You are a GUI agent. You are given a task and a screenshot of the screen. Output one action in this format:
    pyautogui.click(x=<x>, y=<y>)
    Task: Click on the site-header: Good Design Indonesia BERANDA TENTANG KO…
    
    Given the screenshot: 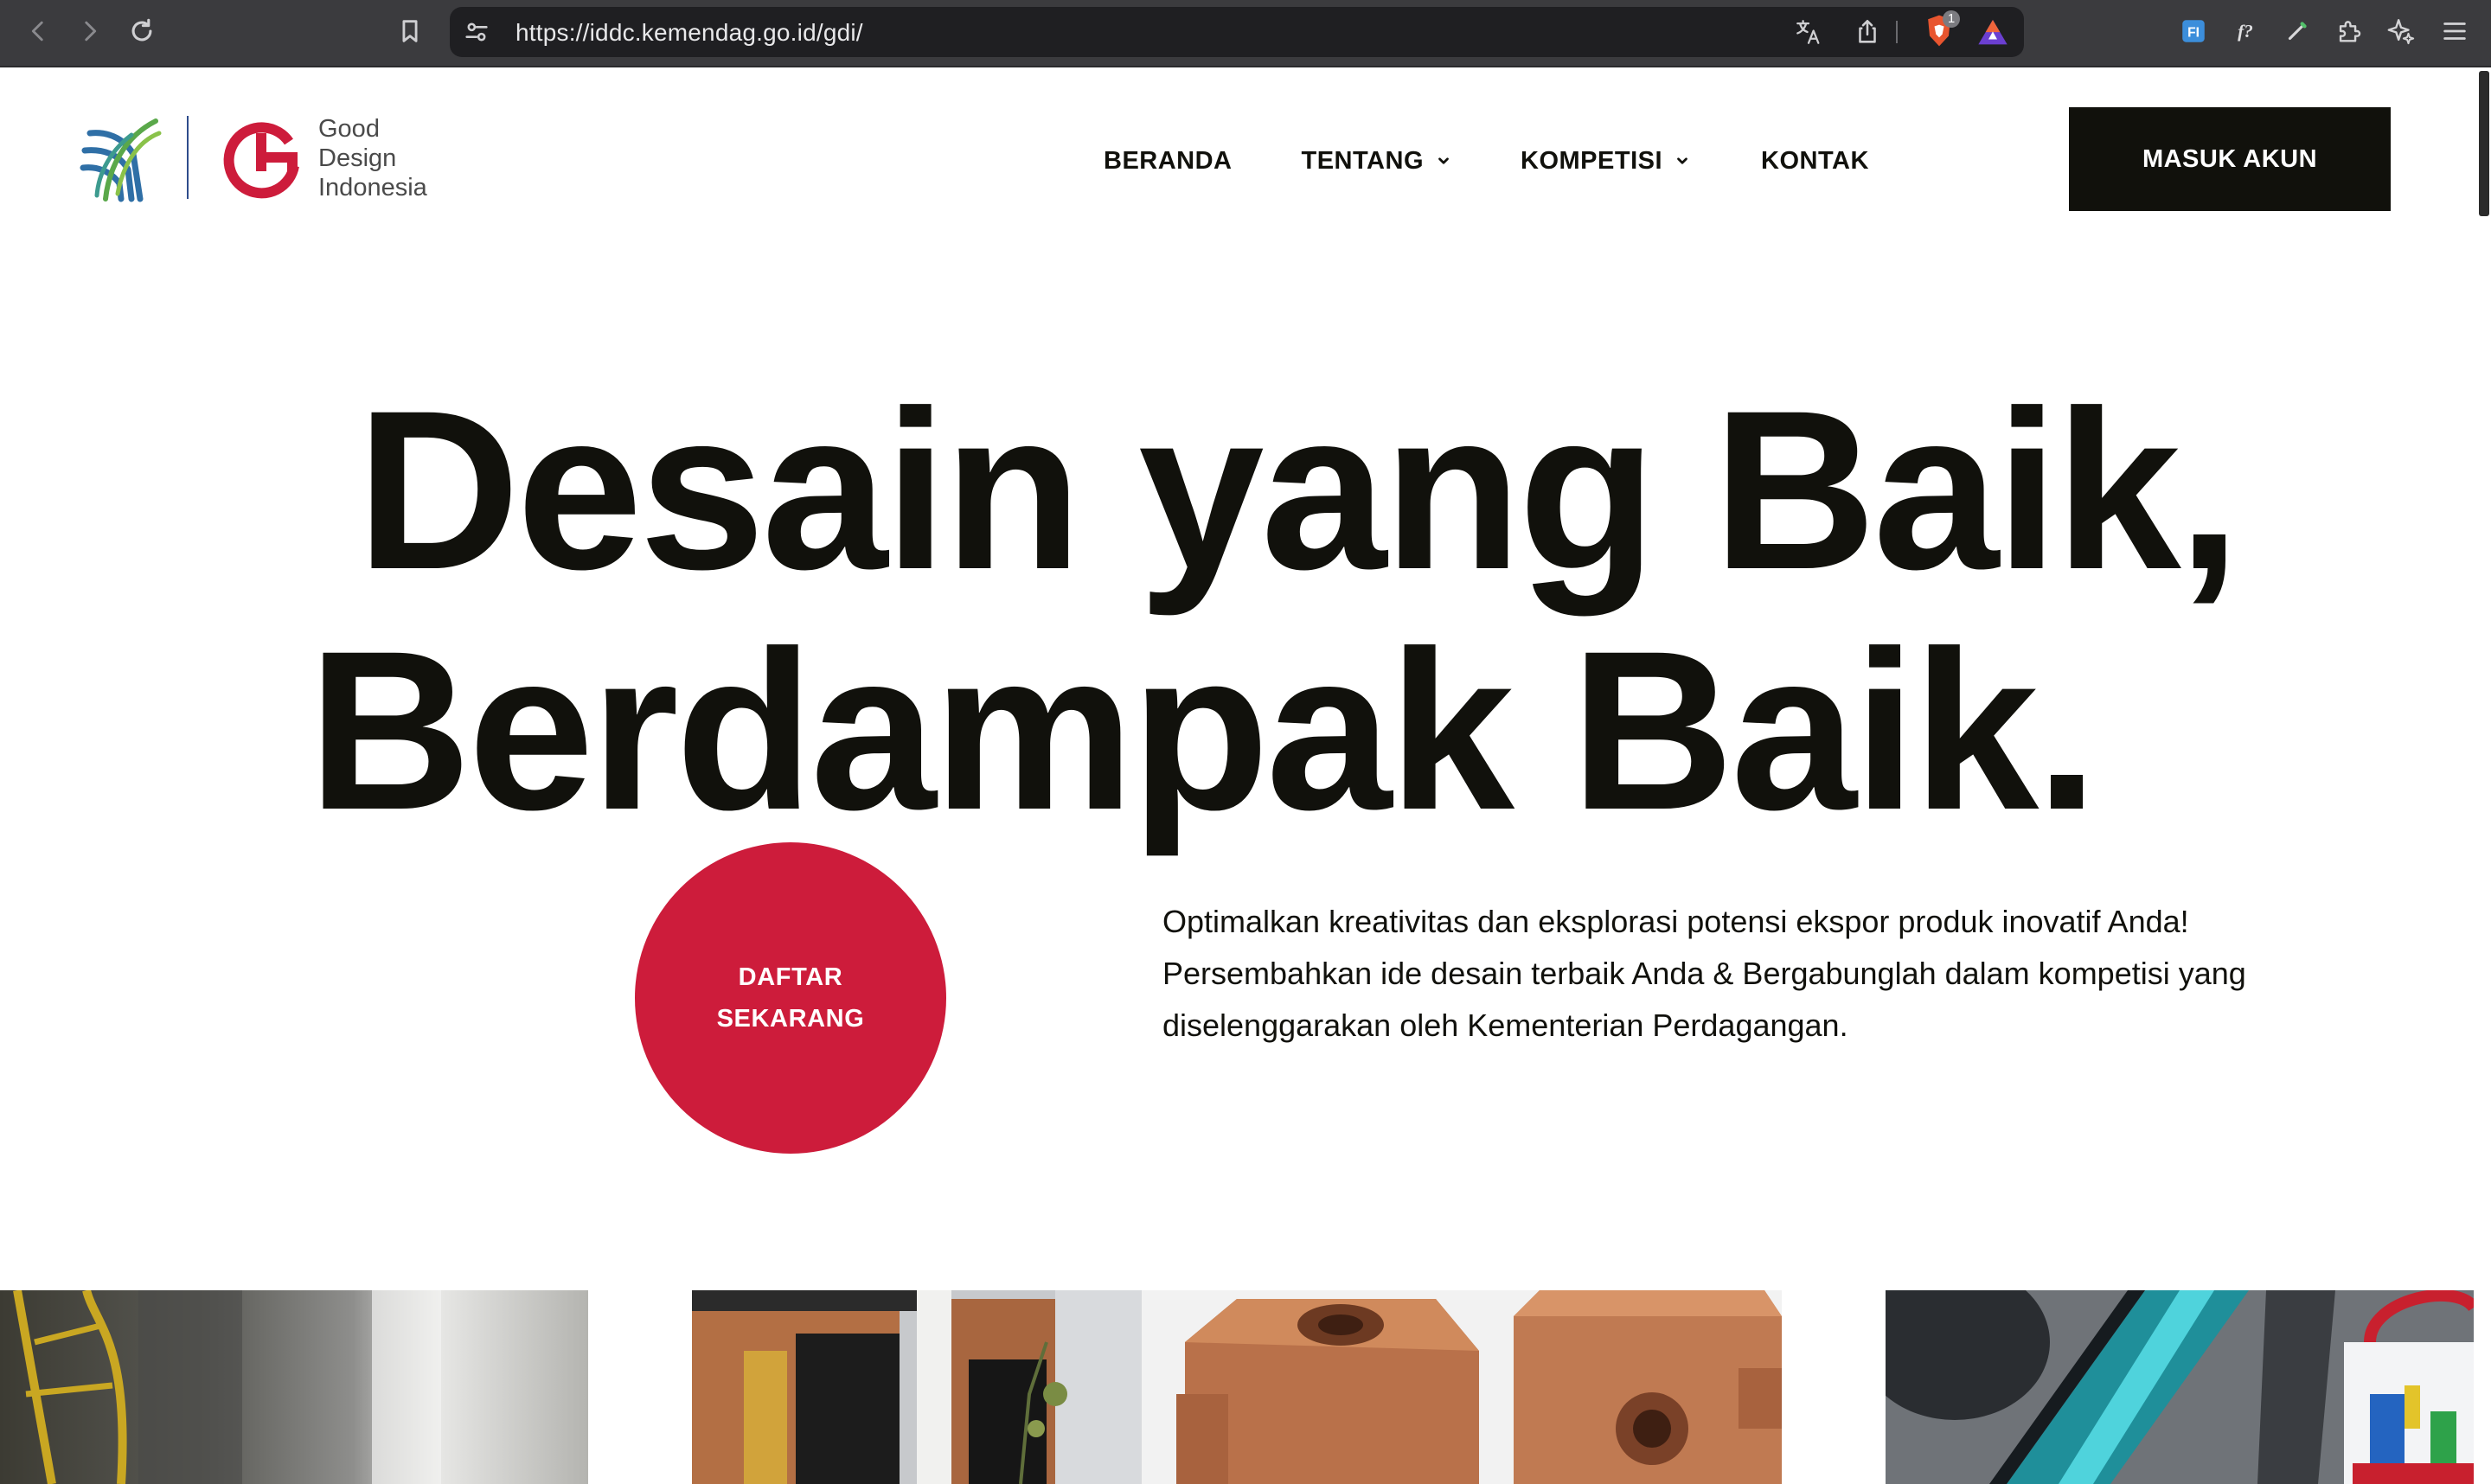 What is the action you would take?
    pyautogui.click(x=1238, y=159)
    